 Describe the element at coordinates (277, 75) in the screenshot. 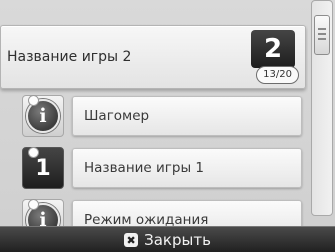

I see `progress-count: 13/20` at that location.